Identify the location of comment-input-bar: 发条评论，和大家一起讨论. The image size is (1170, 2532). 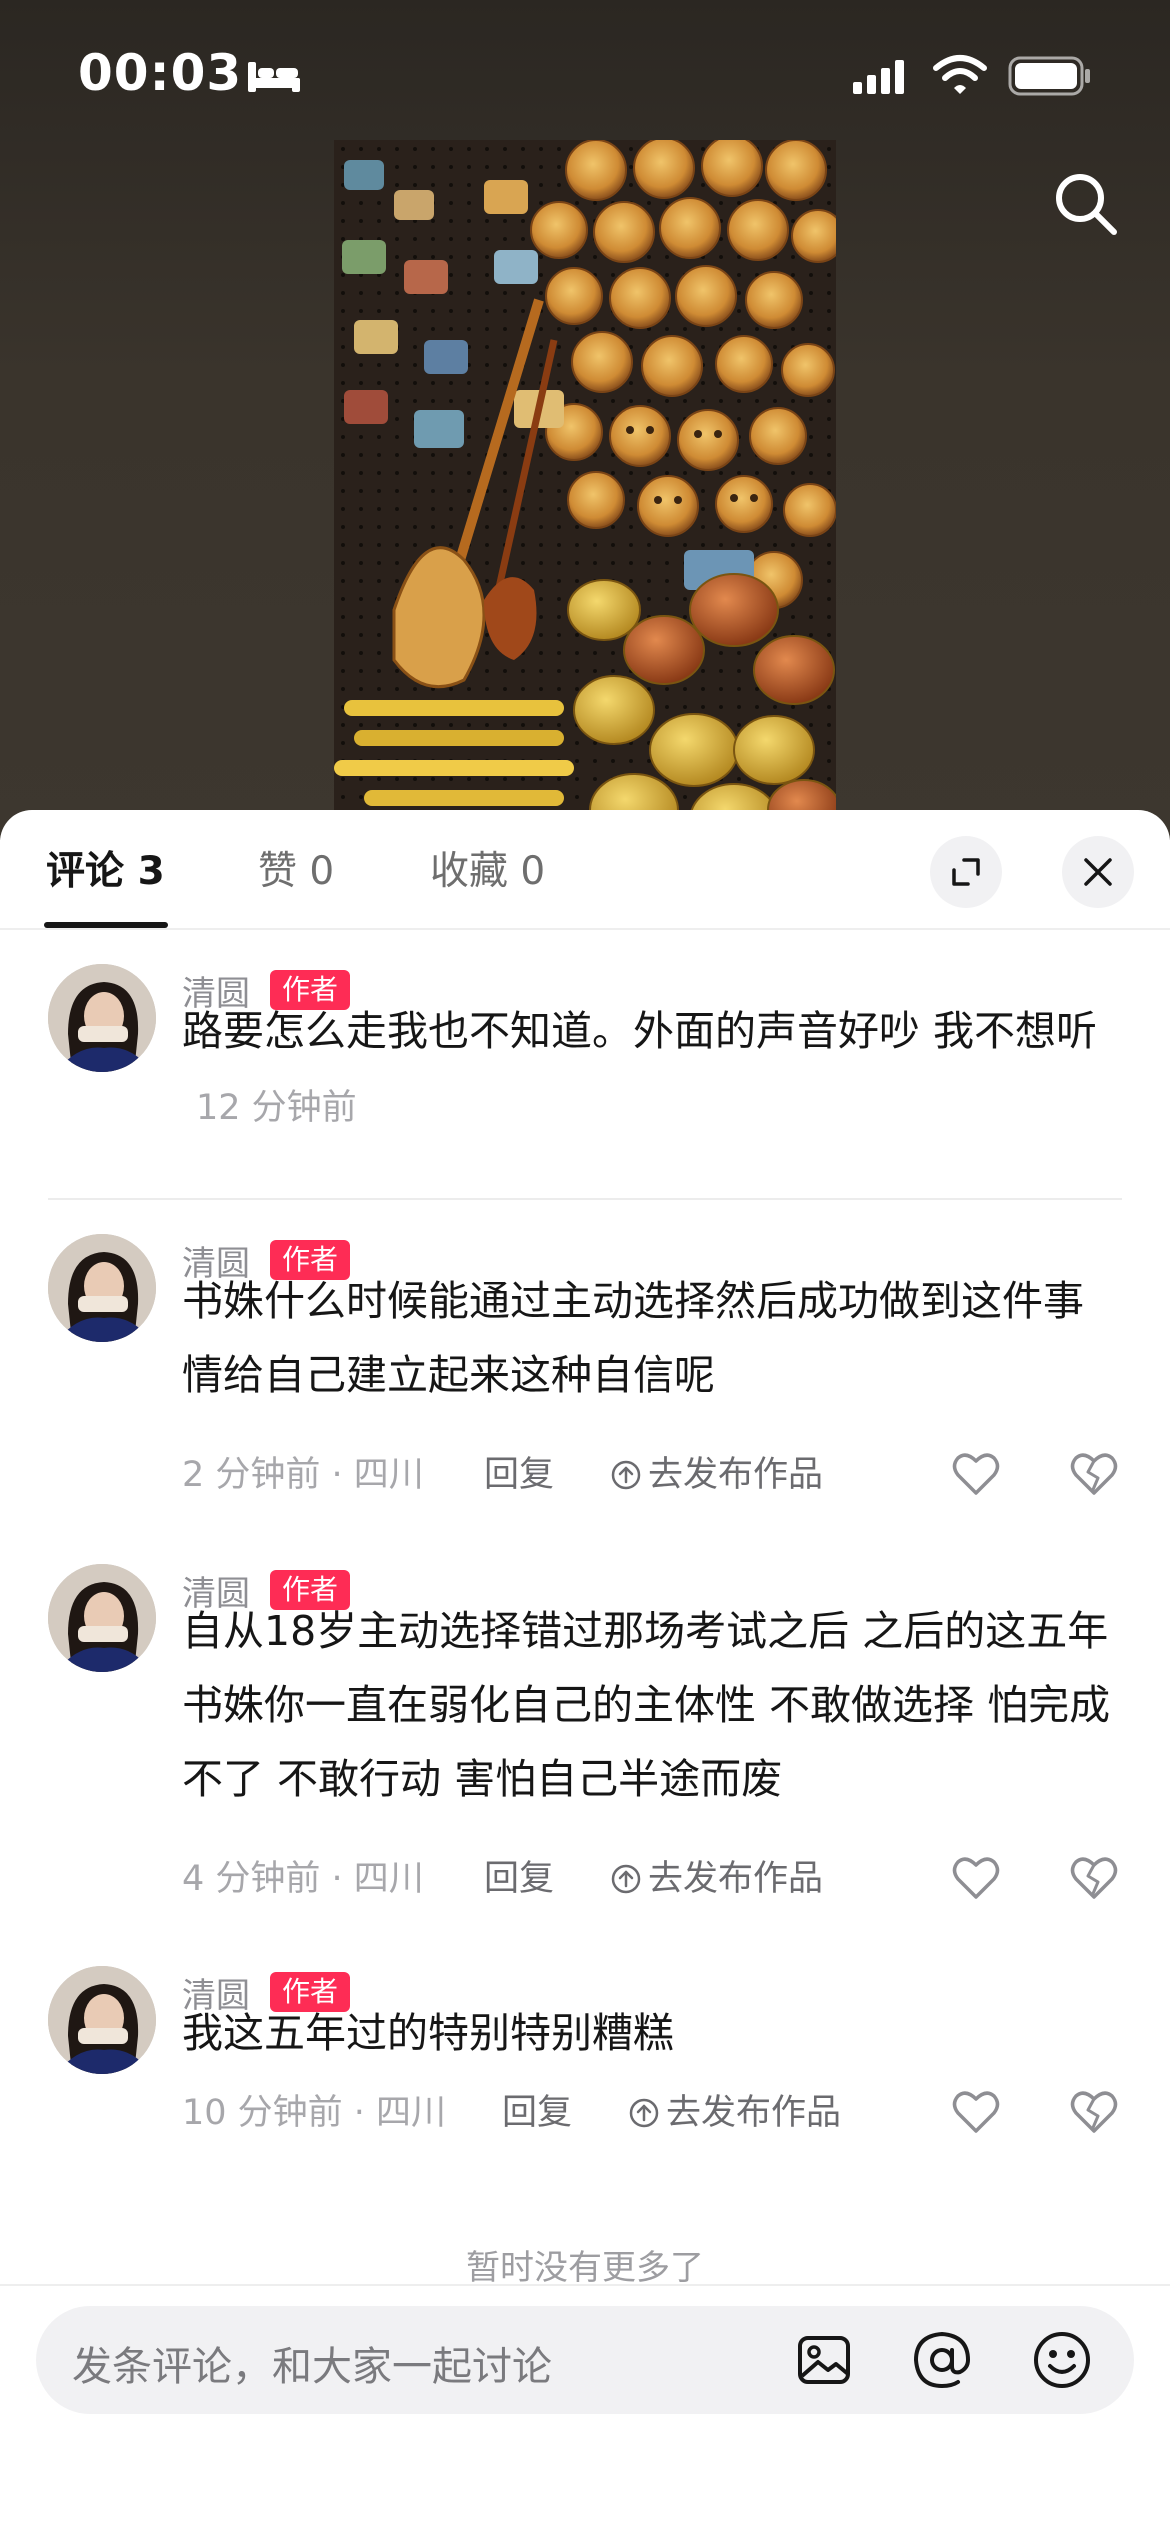
(585, 2408).